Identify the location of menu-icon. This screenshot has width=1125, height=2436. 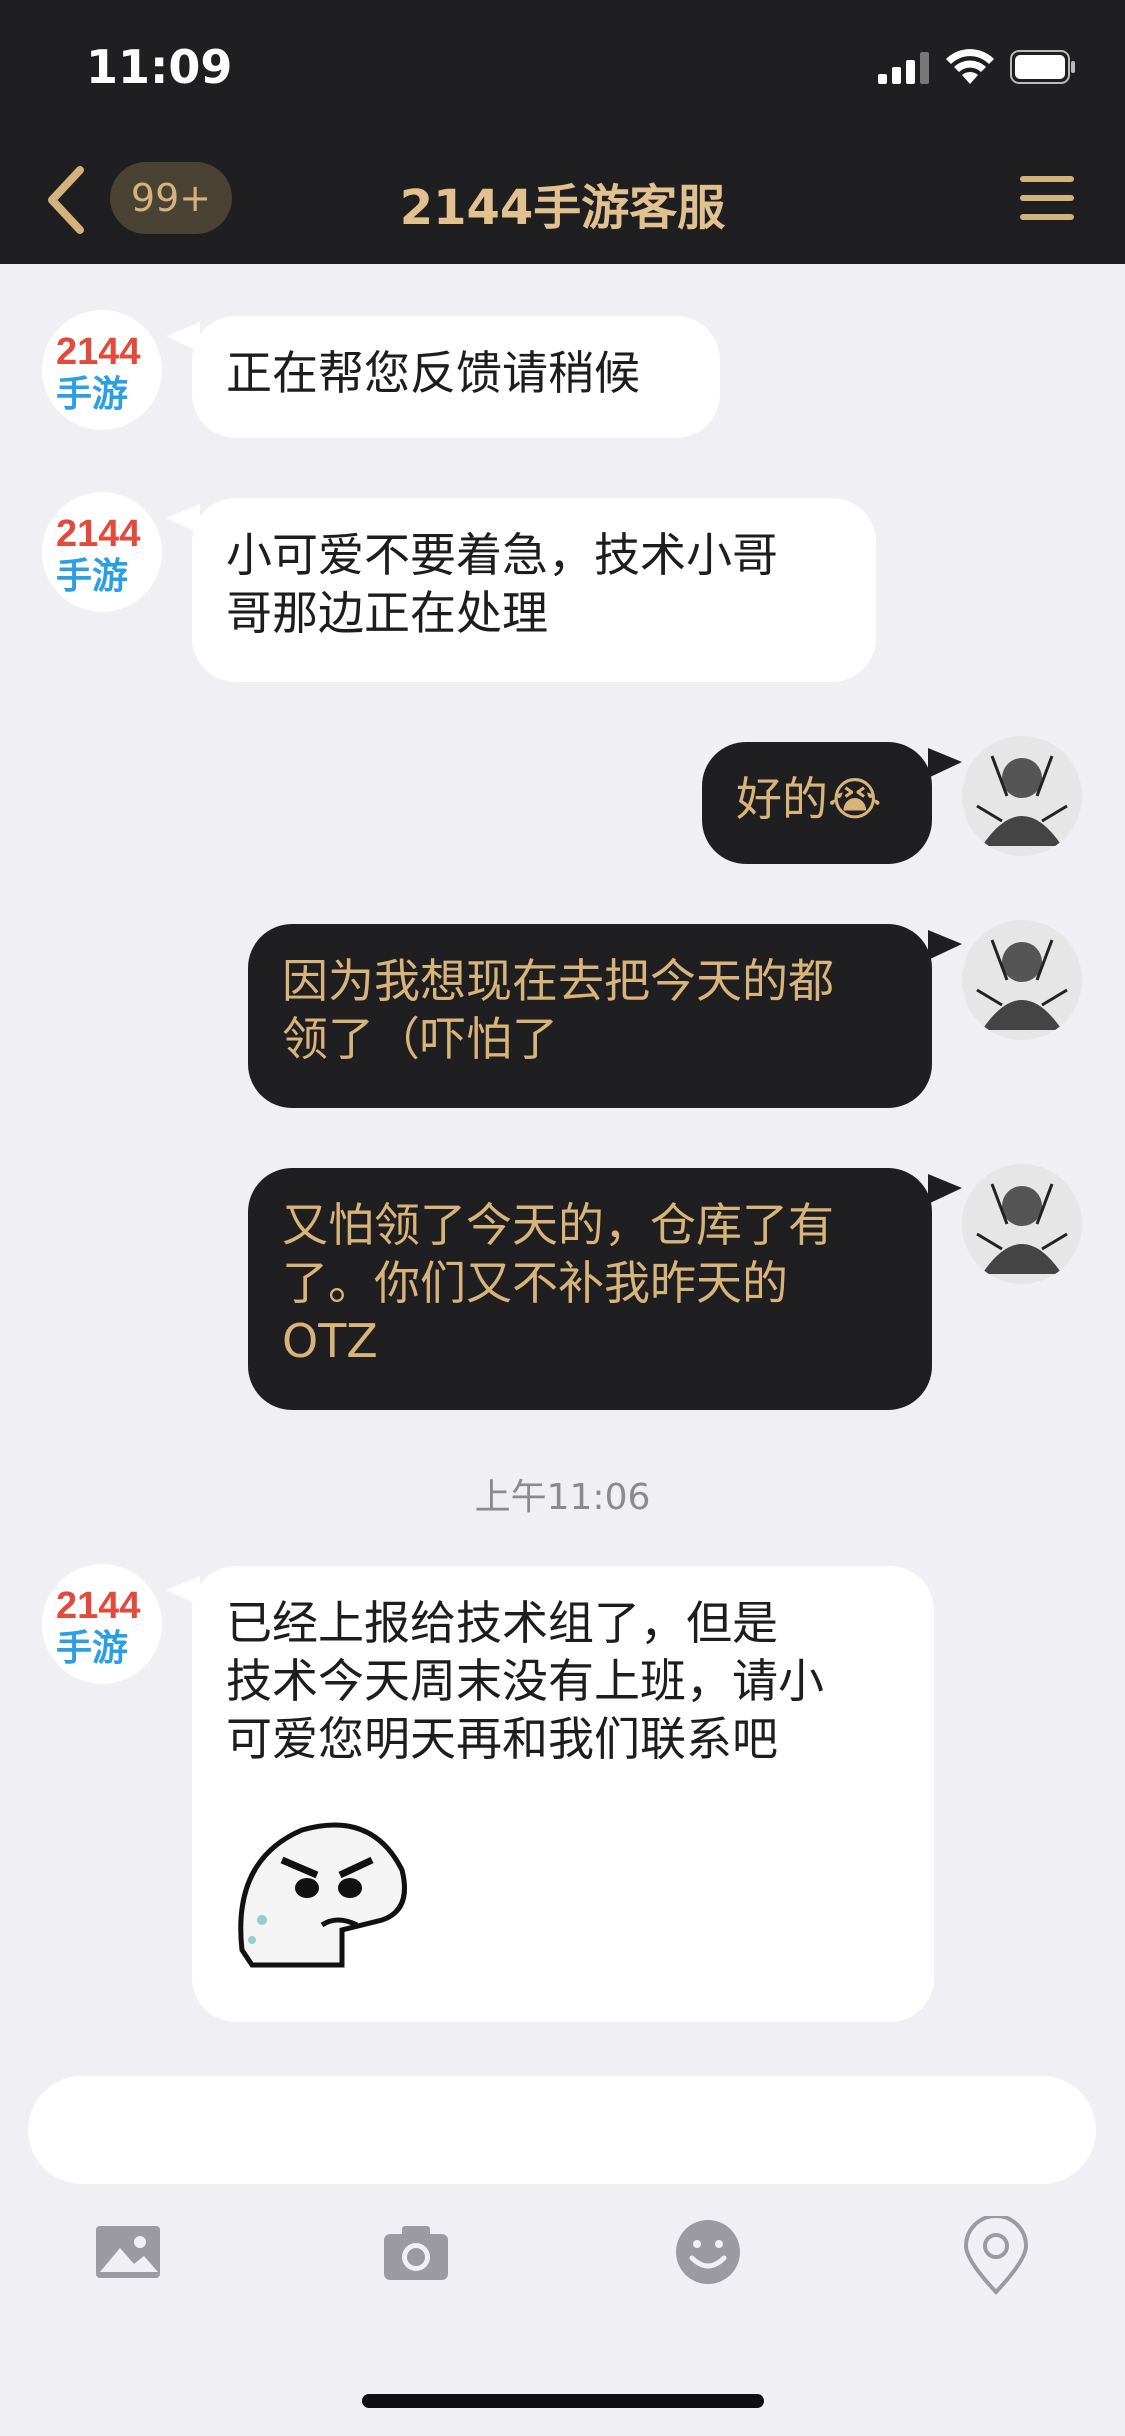
(1047, 198).